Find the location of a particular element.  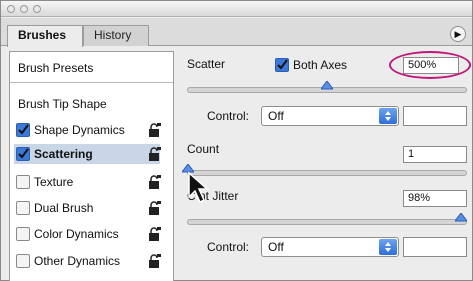

sidebar-item-label: Dual Brush is located at coordinates (64, 208).